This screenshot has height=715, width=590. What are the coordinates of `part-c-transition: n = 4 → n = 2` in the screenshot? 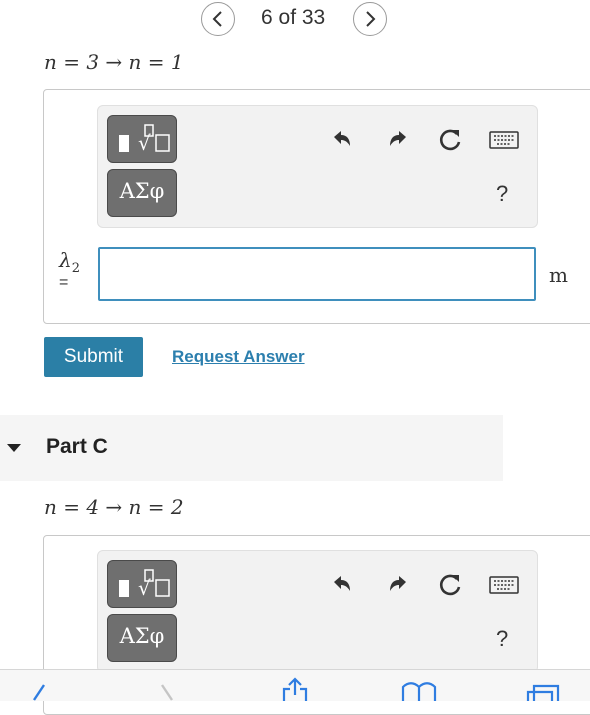 It's located at (114, 507).